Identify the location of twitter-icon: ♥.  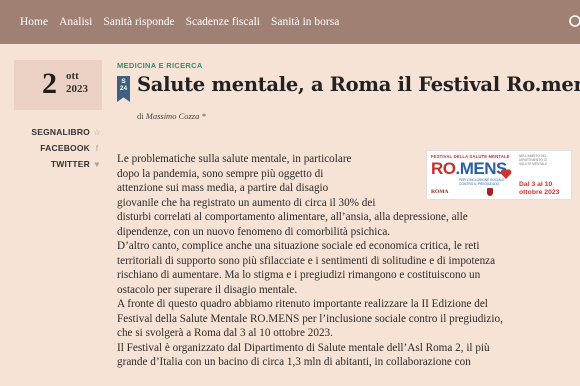
(97, 164).